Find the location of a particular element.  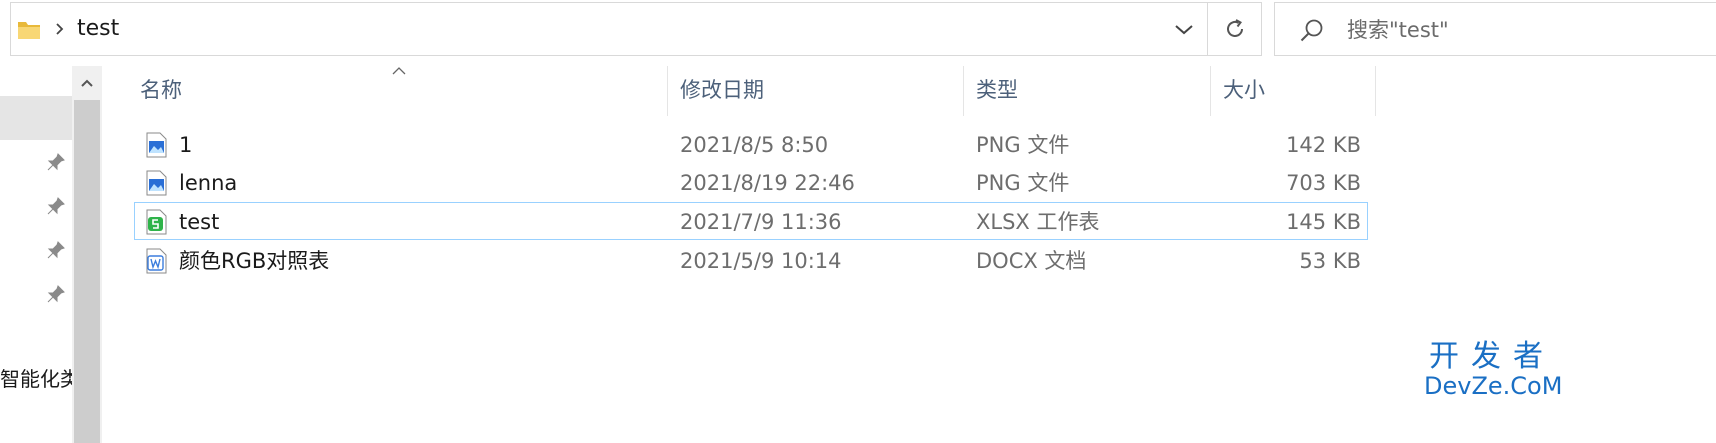

scroll-up-button is located at coordinates (87, 83).